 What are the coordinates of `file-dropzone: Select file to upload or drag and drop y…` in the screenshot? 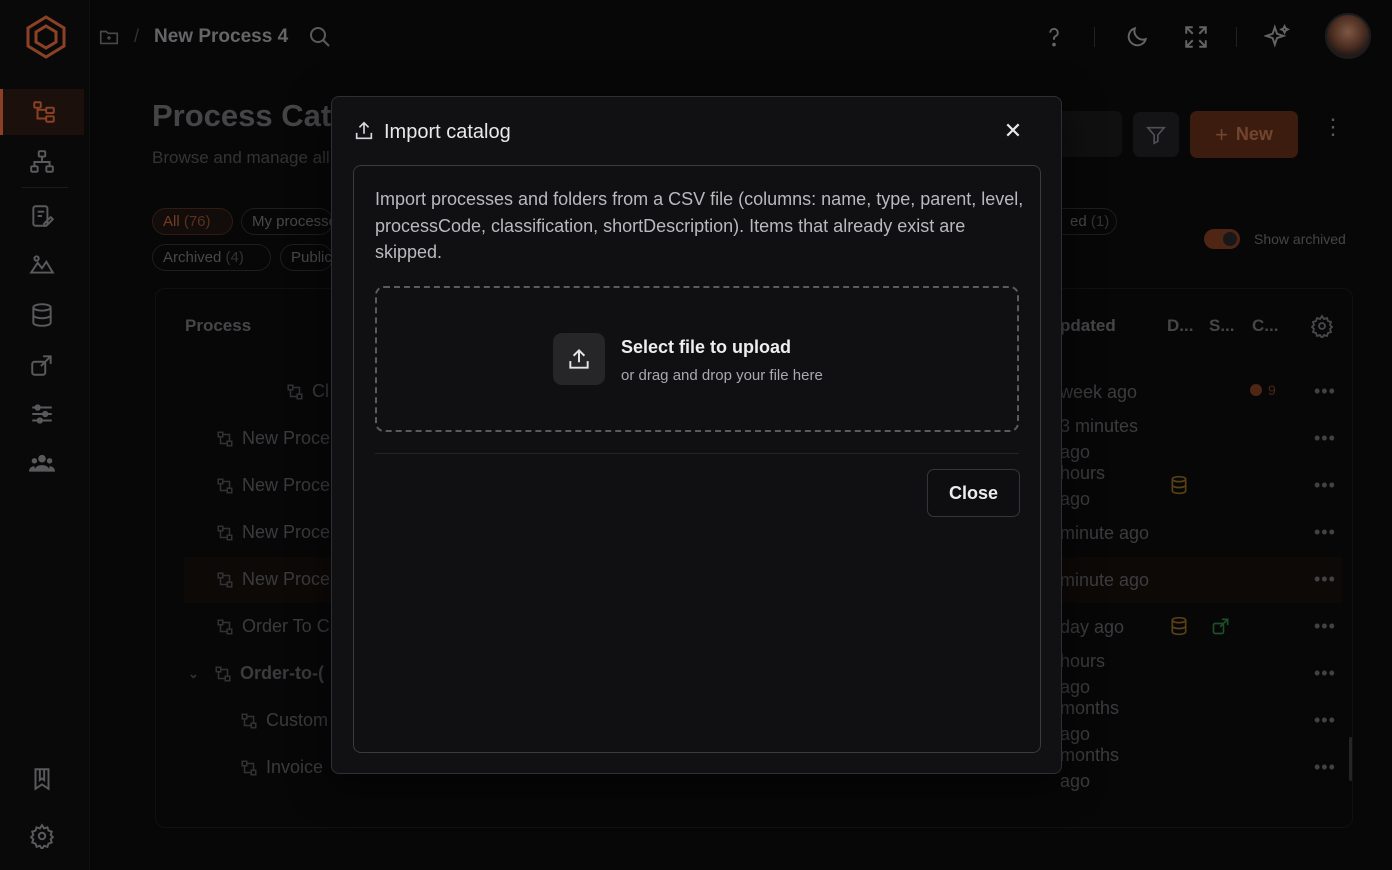 It's located at (697, 359).